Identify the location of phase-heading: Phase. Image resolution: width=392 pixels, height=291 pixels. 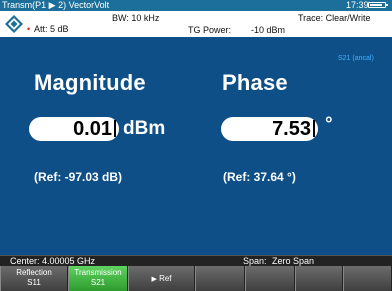
(255, 82).